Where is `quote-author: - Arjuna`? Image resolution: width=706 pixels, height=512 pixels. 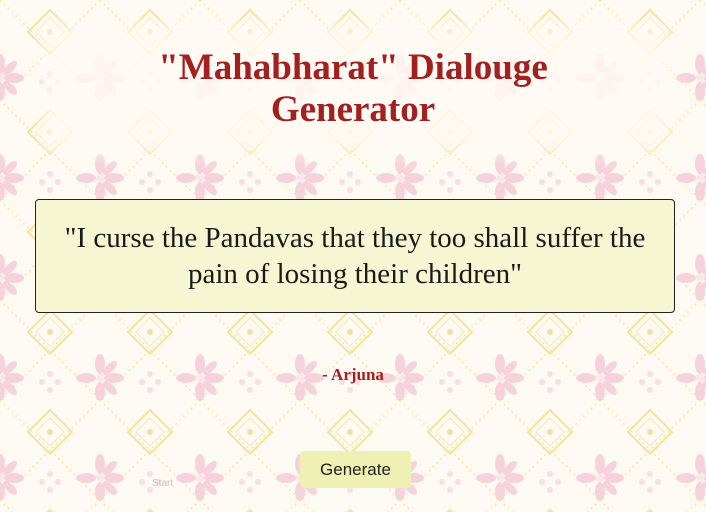
quote-author: - Arjuna is located at coordinates (353, 374).